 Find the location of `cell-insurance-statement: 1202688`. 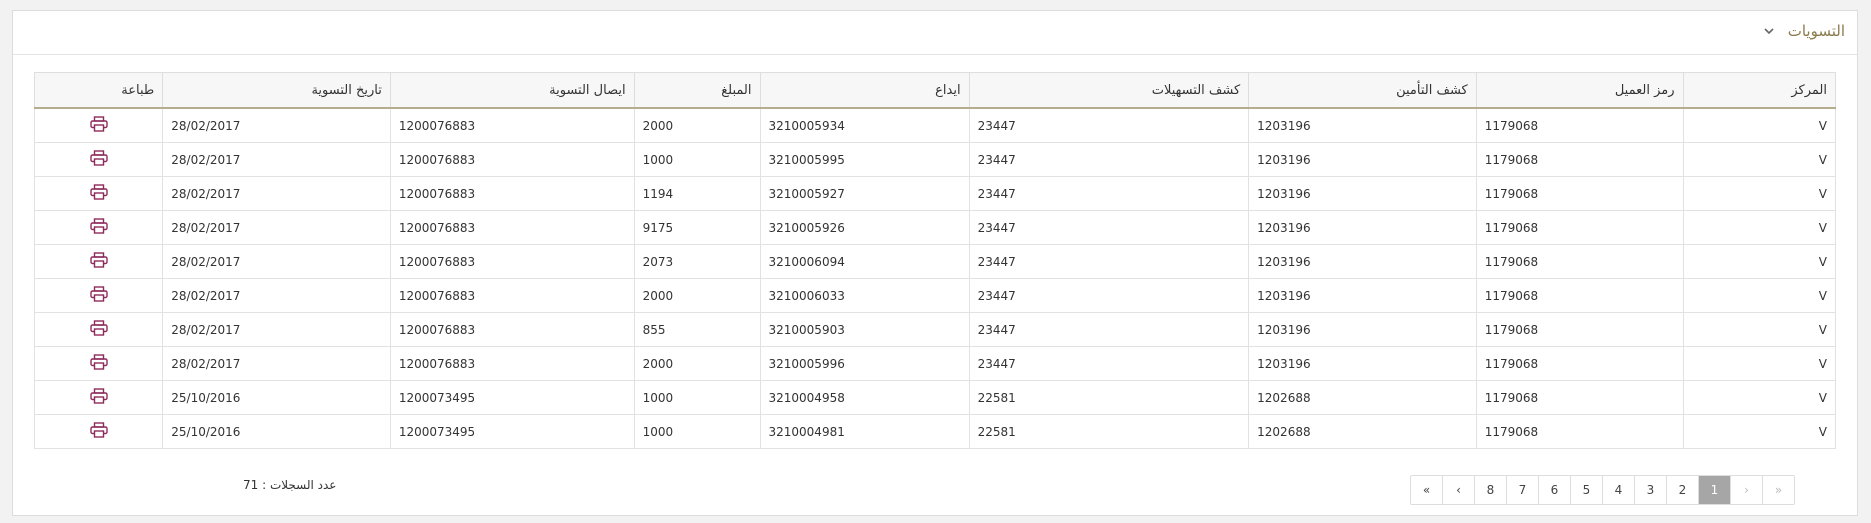

cell-insurance-statement: 1202688 is located at coordinates (1362, 431).